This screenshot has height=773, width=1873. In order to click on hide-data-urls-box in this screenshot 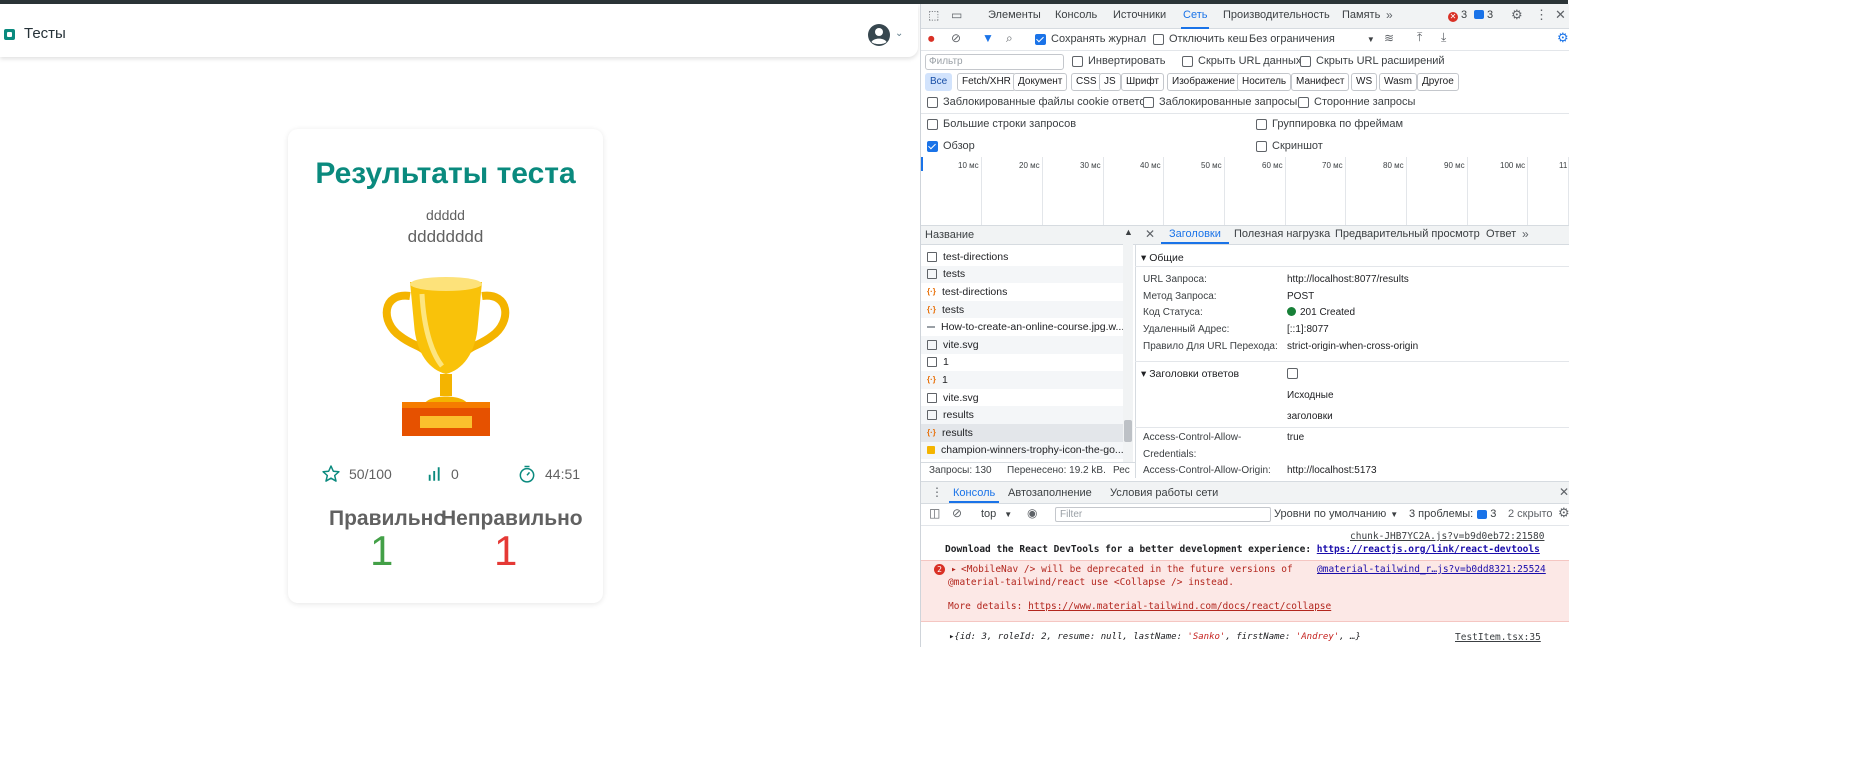, I will do `click(1187, 61)`.